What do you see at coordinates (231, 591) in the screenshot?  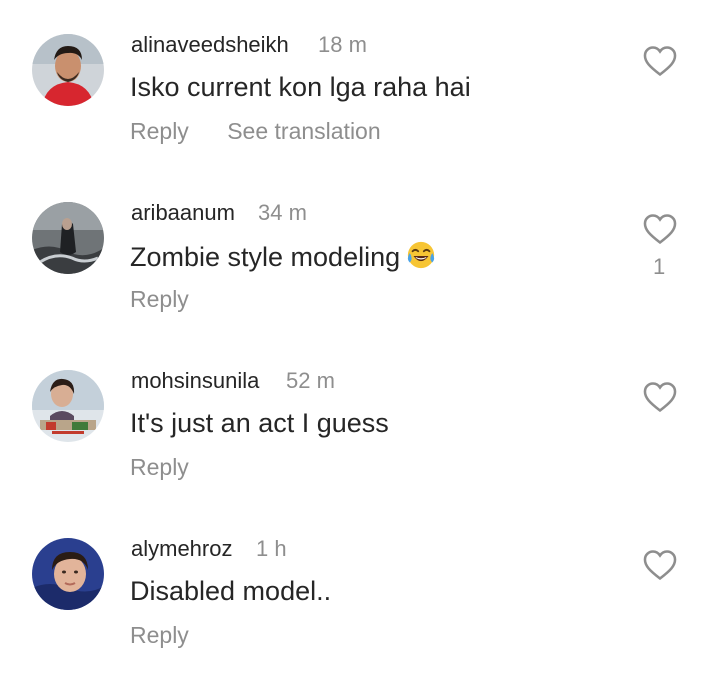 I see `comment-text: Disabled model..` at bounding box center [231, 591].